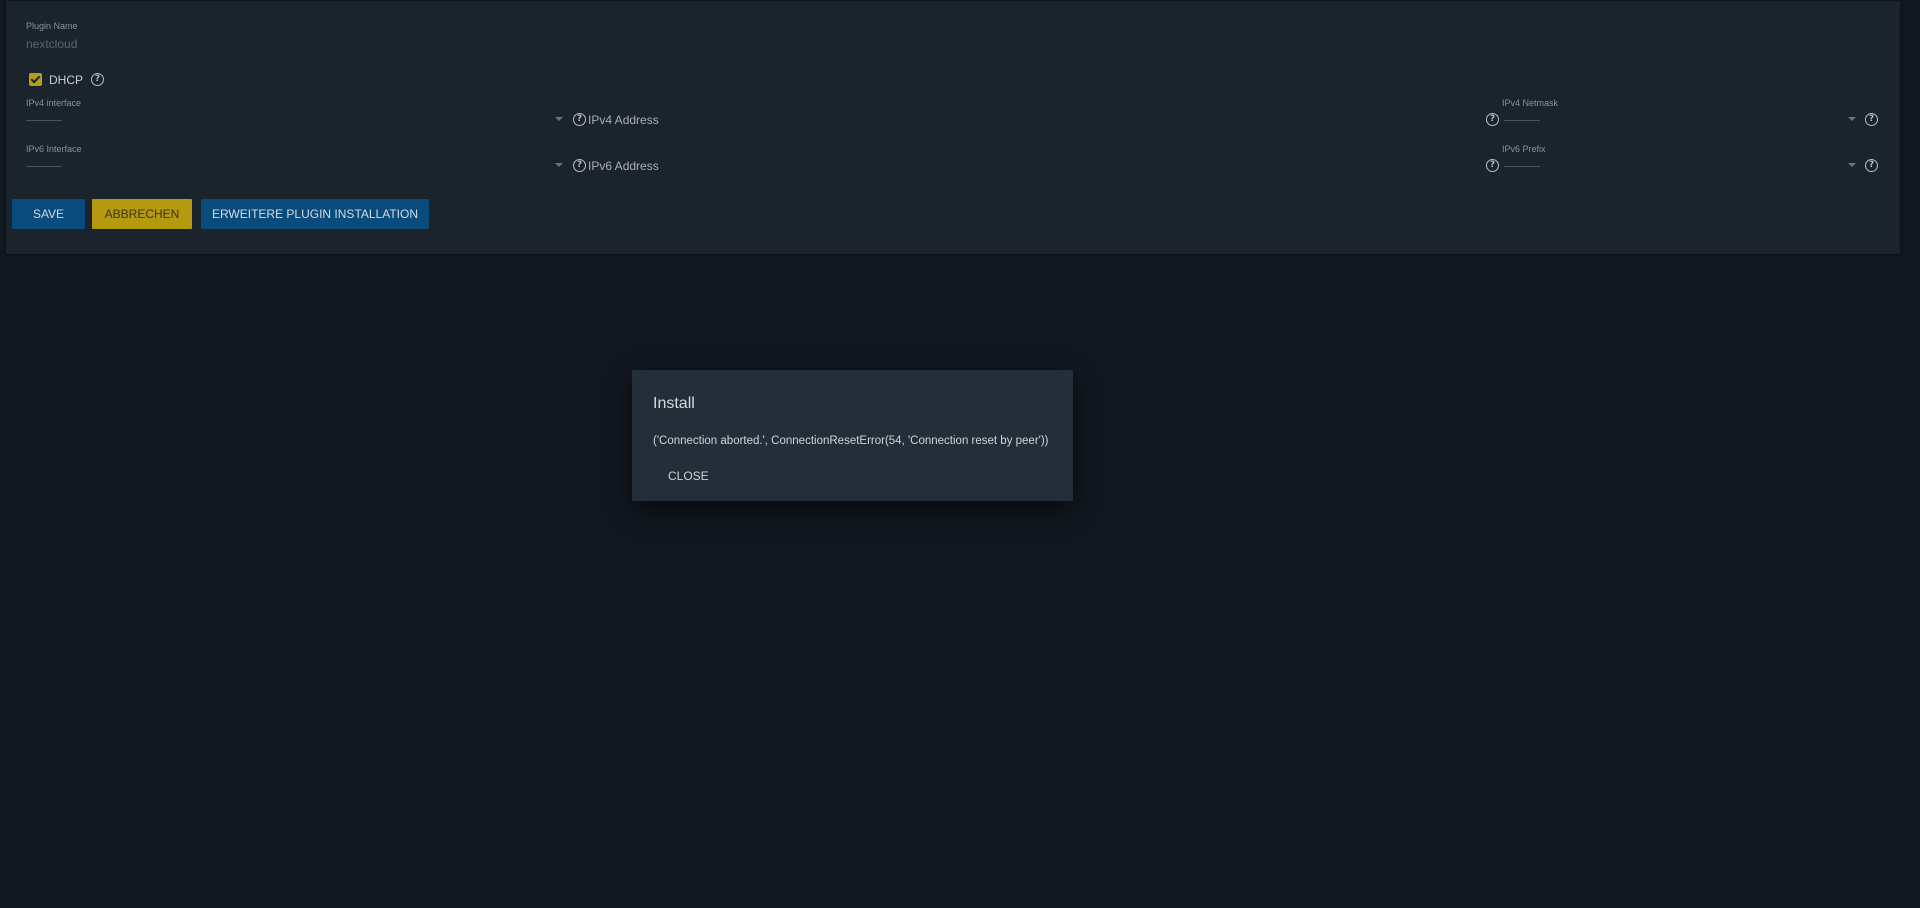 The height and width of the screenshot is (908, 1920). What do you see at coordinates (1492, 119) in the screenshot?
I see `ipv4-address-help-icon: ?` at bounding box center [1492, 119].